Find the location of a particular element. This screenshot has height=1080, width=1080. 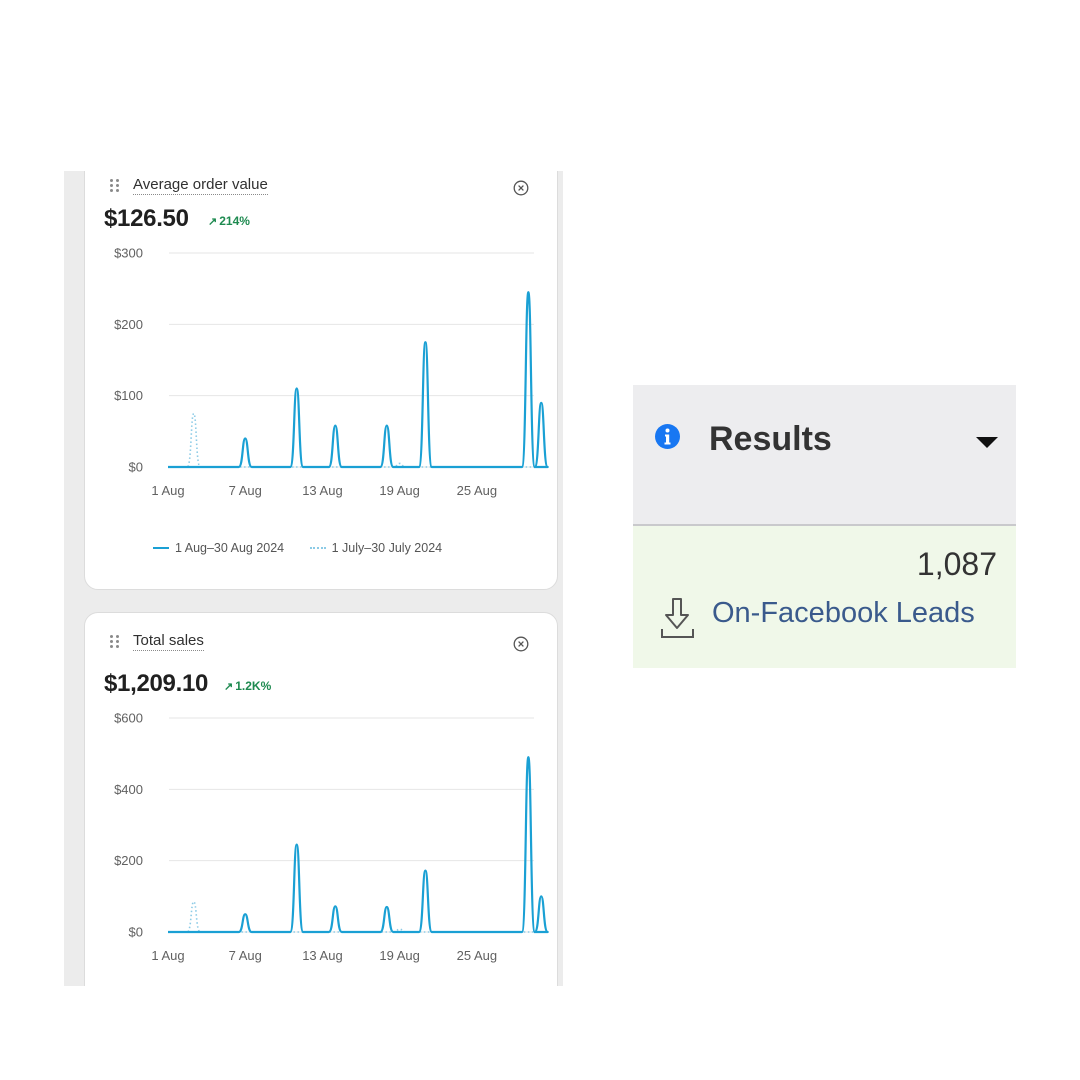

change-badge: ↗ 1.2K% is located at coordinates (247, 686).